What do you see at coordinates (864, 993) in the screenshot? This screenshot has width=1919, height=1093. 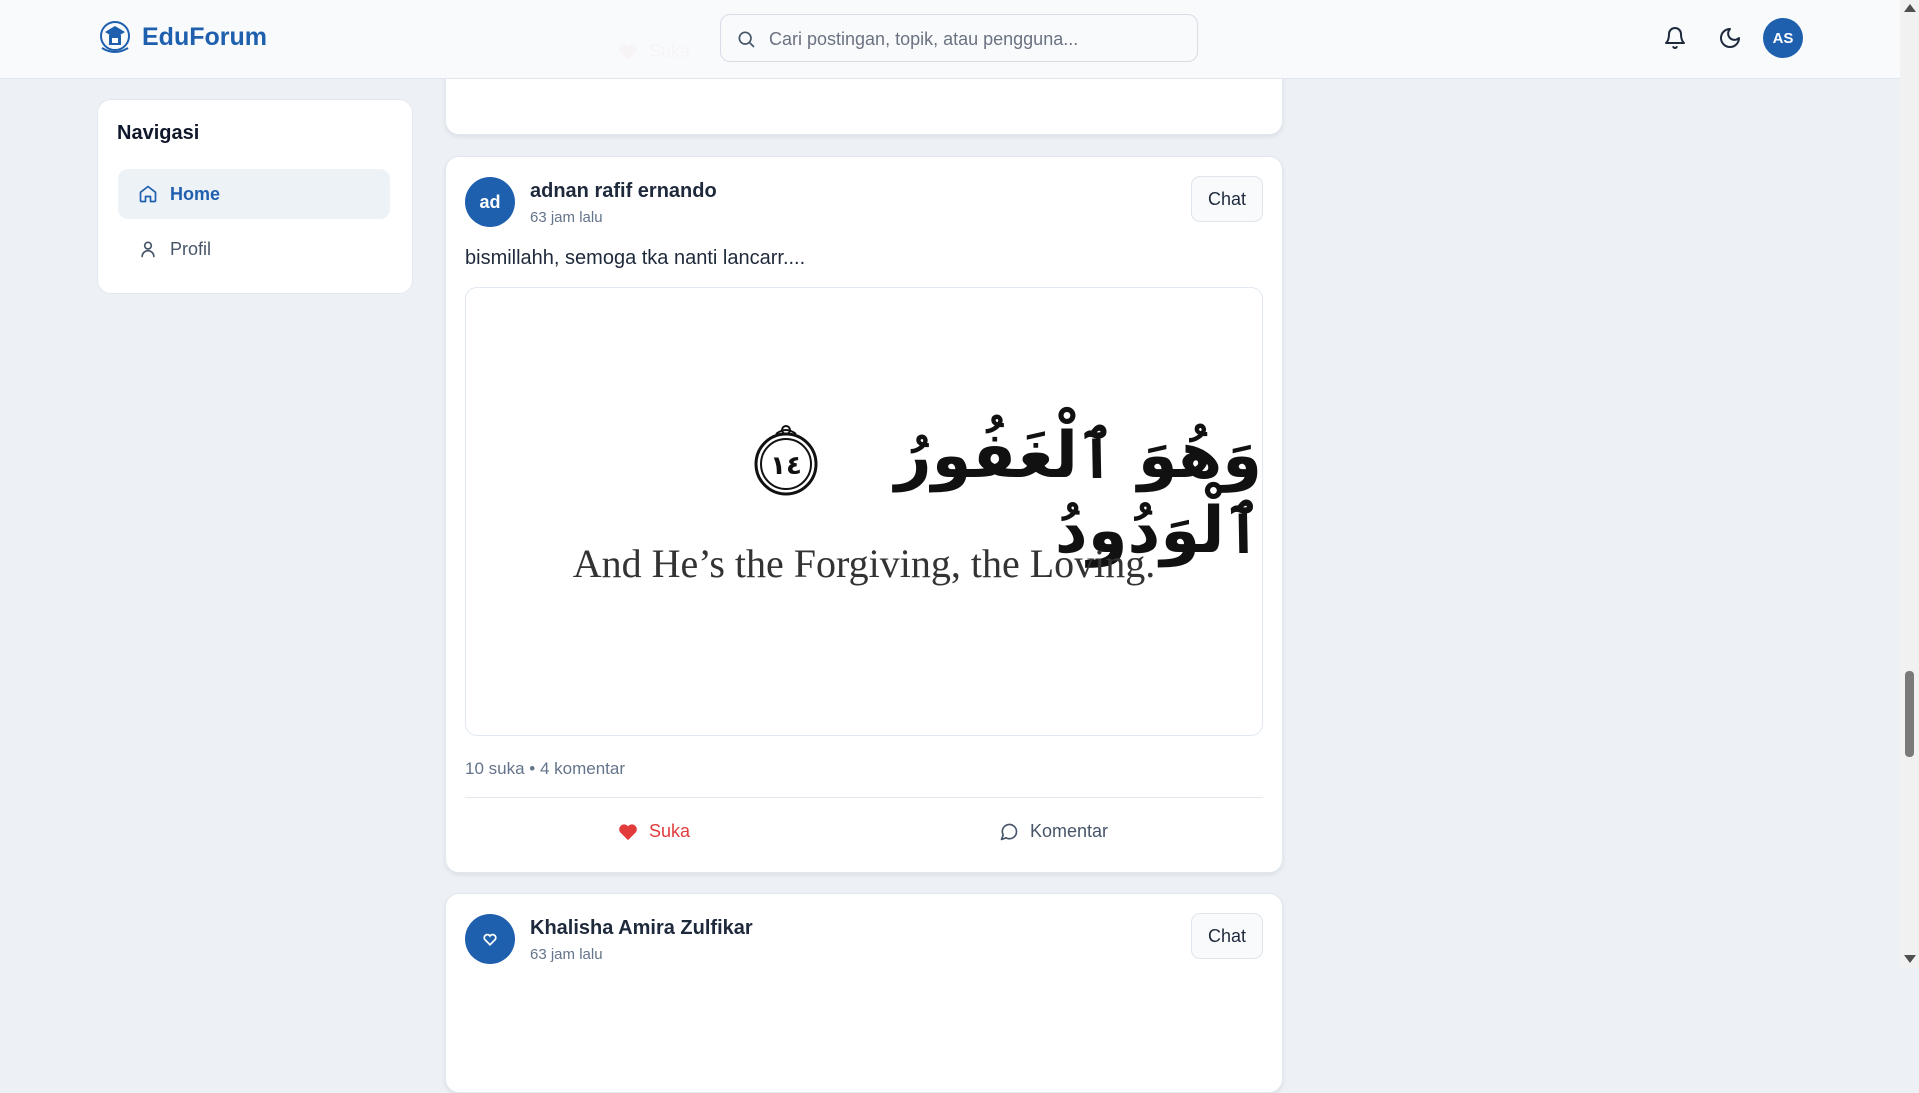 I see `post-card: Khalisha Amira Zulfikar 63 jam lalu Chat` at bounding box center [864, 993].